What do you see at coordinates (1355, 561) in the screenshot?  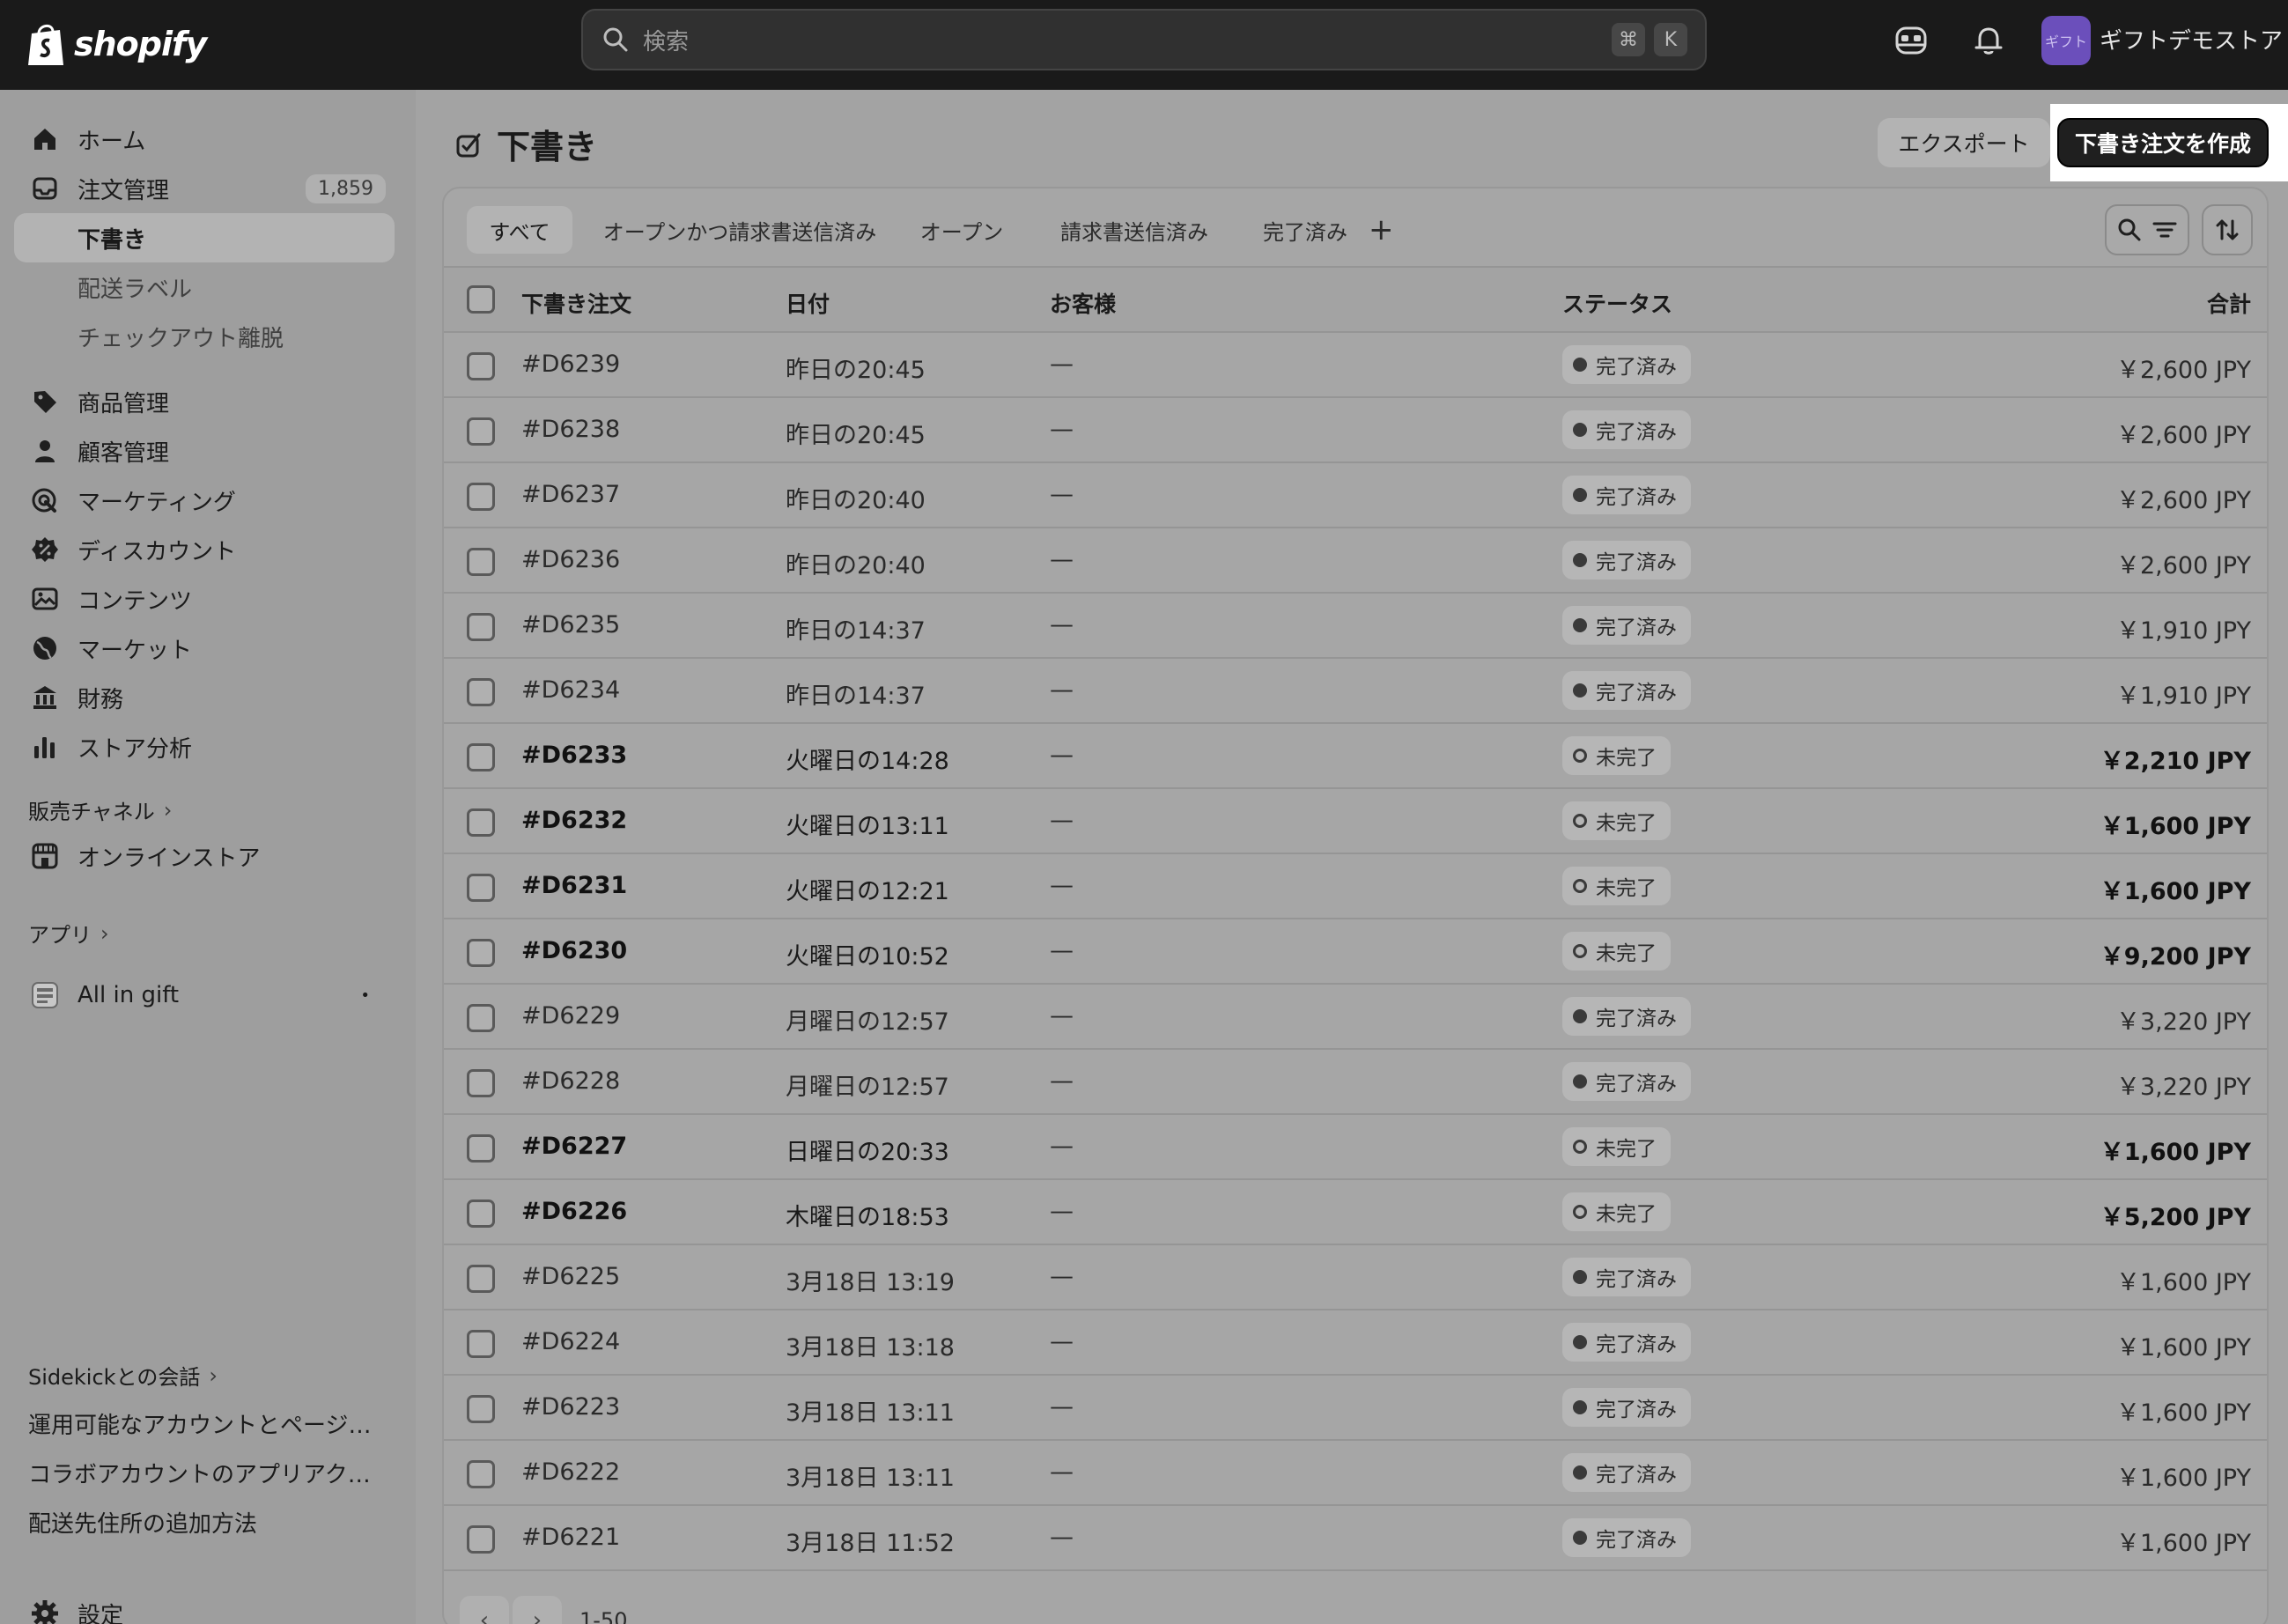 I see `table-row: #D6236 昨日の20:40 — 完了済み ￥2,600 JPY` at bounding box center [1355, 561].